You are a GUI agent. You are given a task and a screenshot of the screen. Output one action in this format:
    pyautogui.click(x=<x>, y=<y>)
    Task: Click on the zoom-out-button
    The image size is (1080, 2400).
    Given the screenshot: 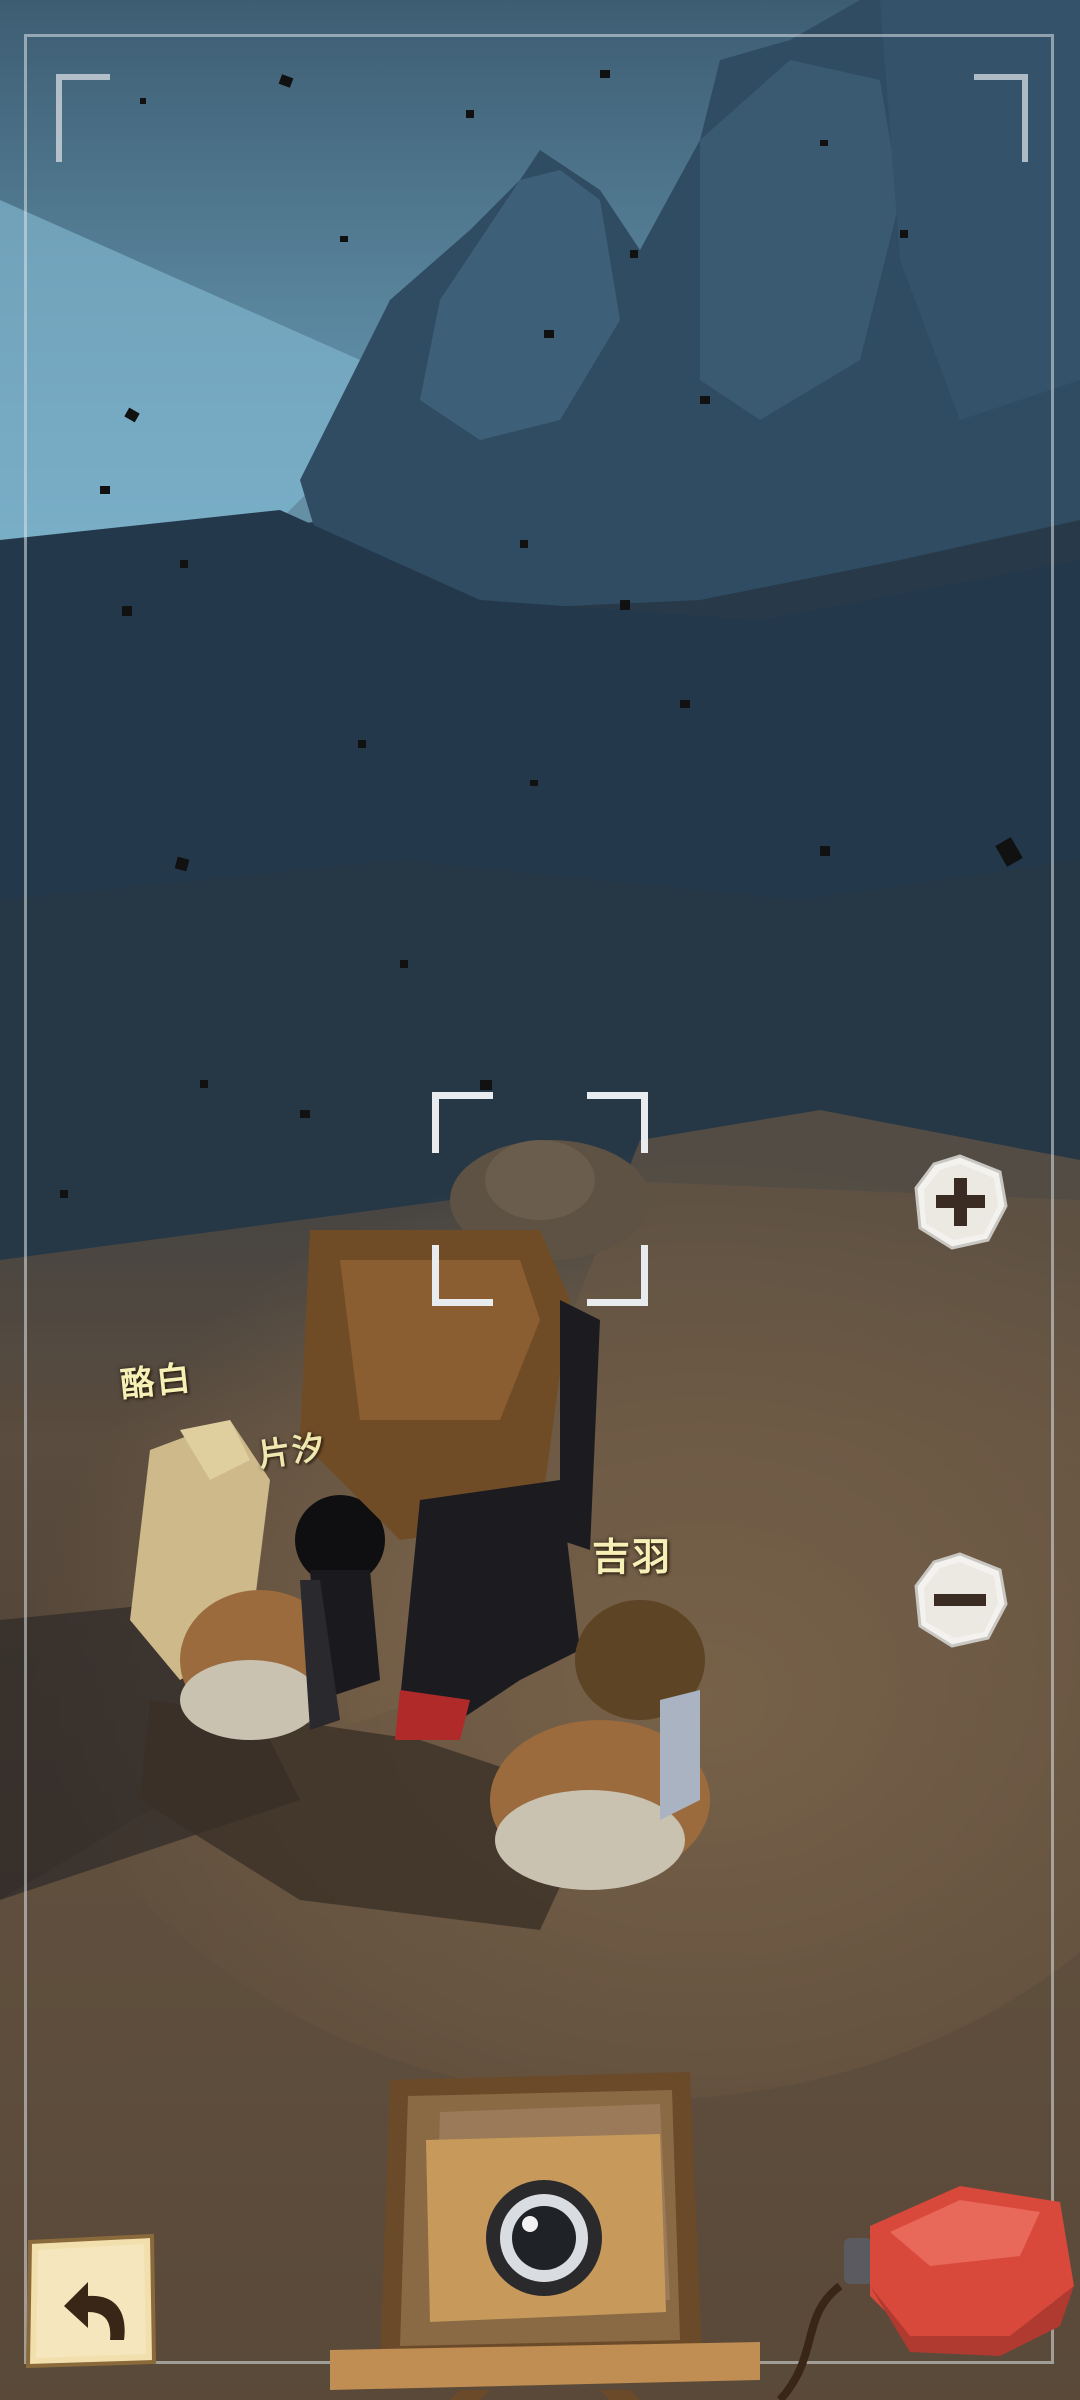 What is the action you would take?
    pyautogui.click(x=960, y=1600)
    